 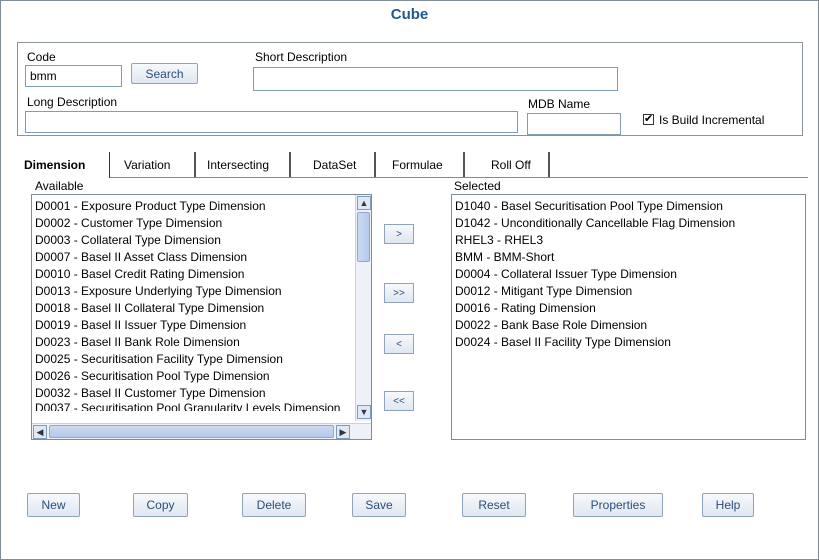 I want to click on list-item: D0016 - Rating Dimension, so click(x=593, y=308).